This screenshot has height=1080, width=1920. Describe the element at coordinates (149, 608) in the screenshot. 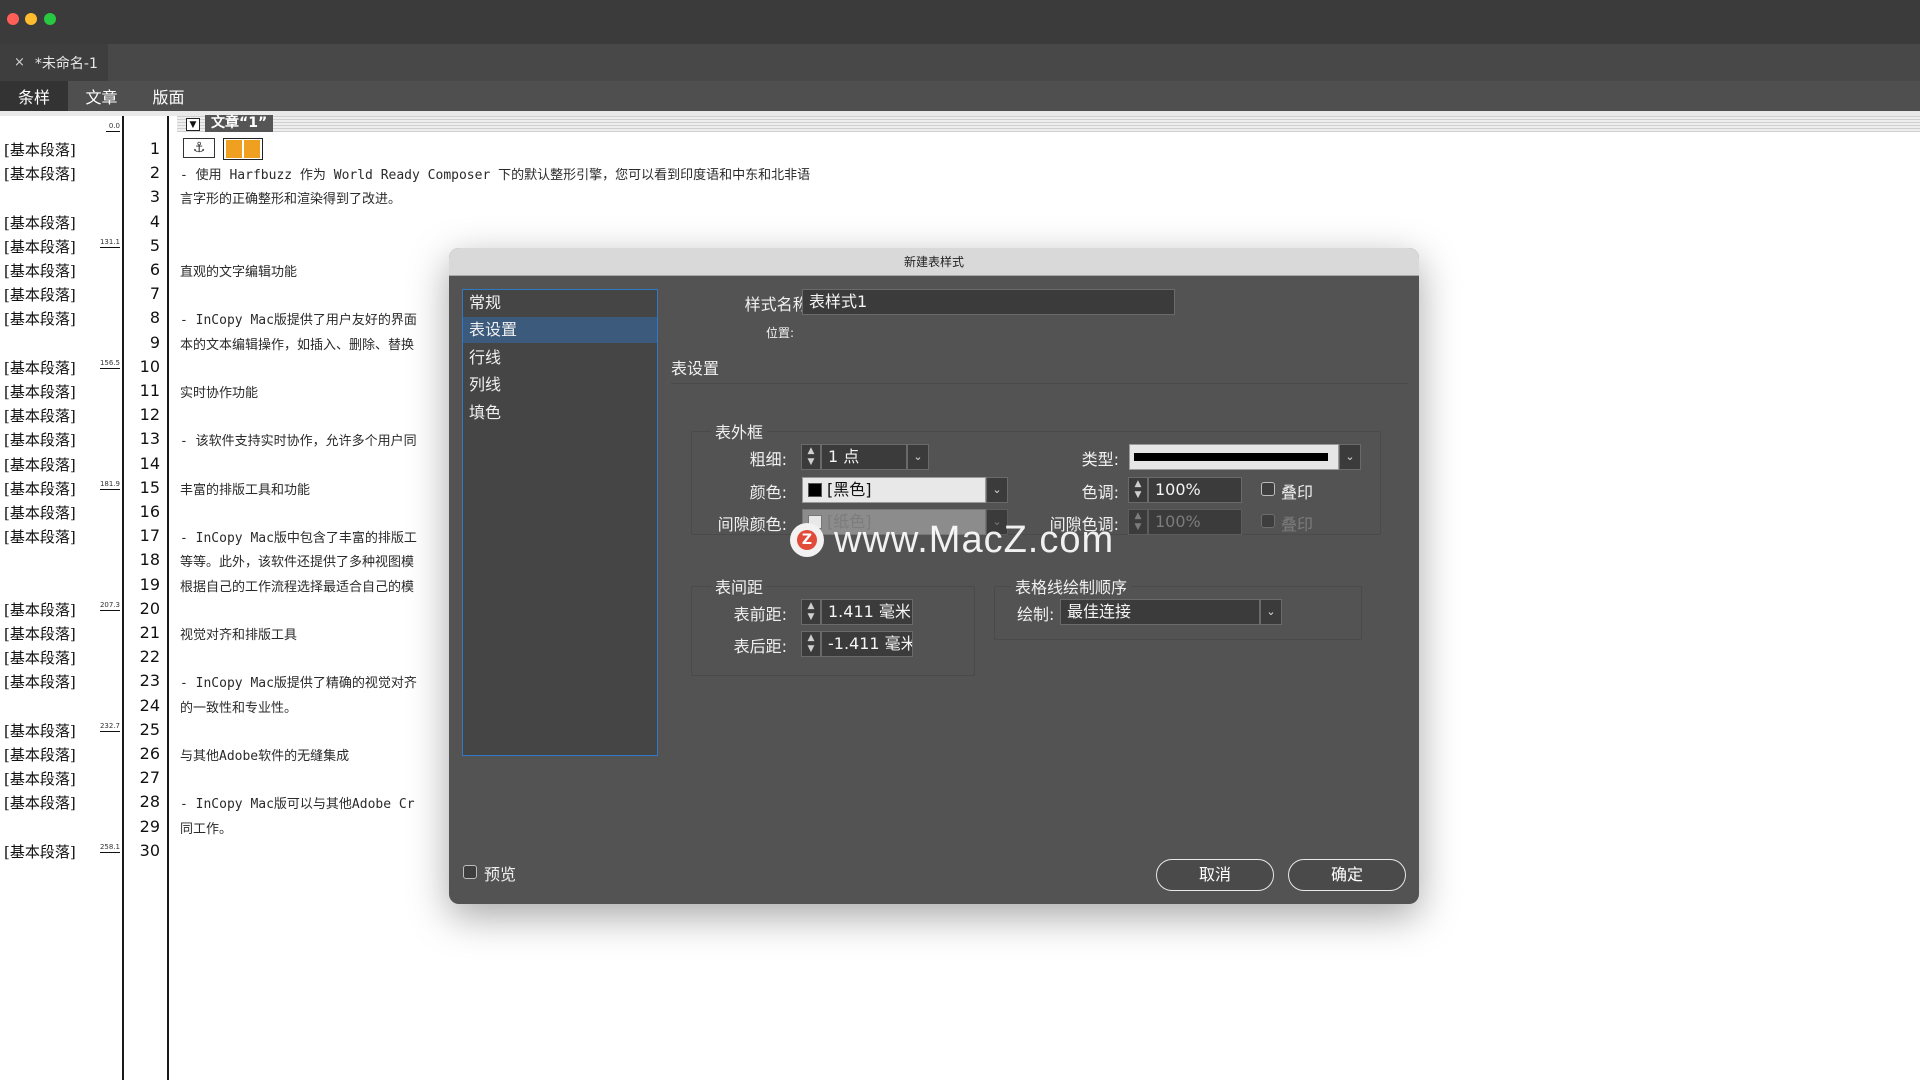

I see `line-number: 20` at that location.